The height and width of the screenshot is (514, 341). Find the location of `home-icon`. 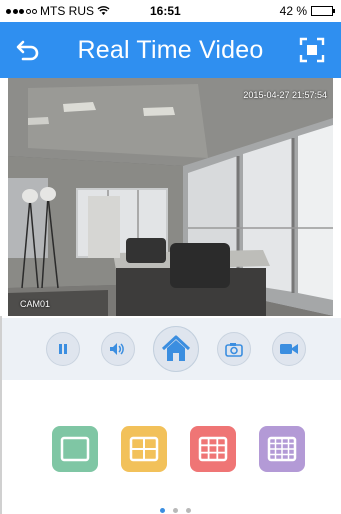

home-icon is located at coordinates (176, 348).